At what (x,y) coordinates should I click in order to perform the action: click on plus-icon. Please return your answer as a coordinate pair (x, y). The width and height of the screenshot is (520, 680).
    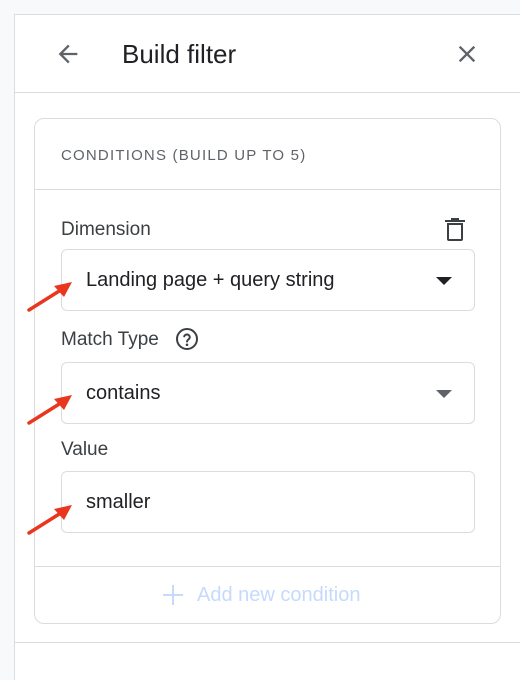
    Looking at the image, I should click on (173, 595).